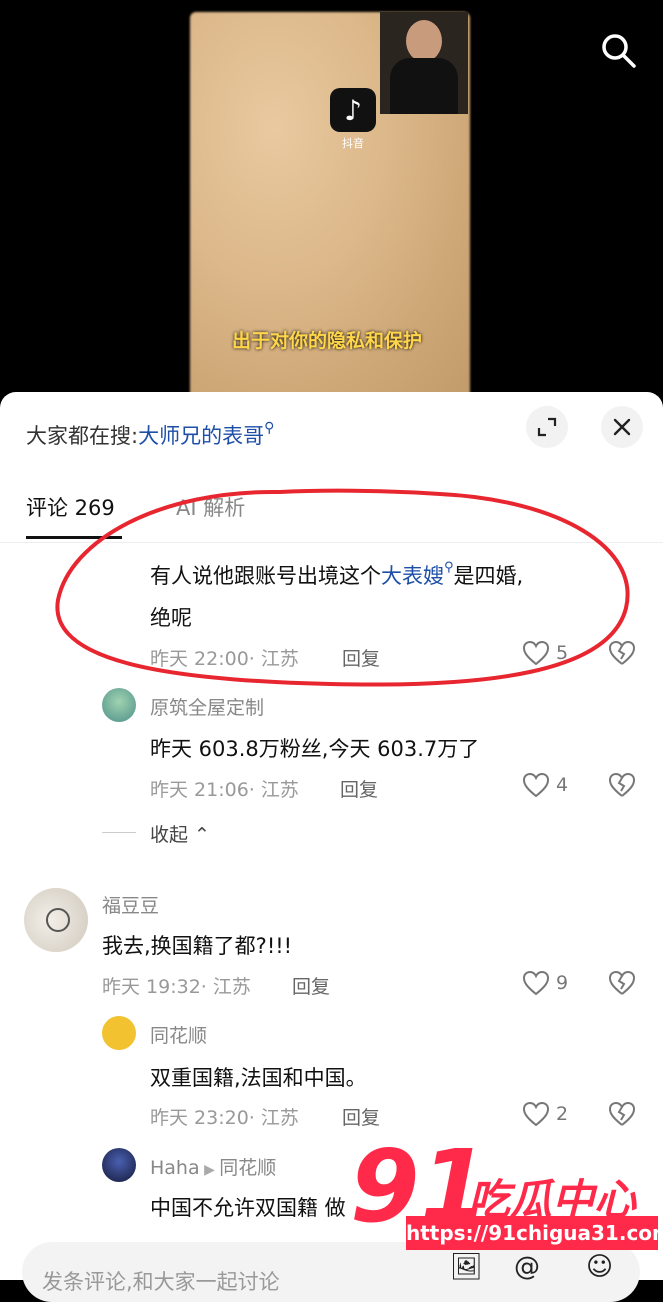 The width and height of the screenshot is (663, 1302). What do you see at coordinates (258, 1078) in the screenshot?
I see `comment-text: 双重国籍,法国和中国。` at bounding box center [258, 1078].